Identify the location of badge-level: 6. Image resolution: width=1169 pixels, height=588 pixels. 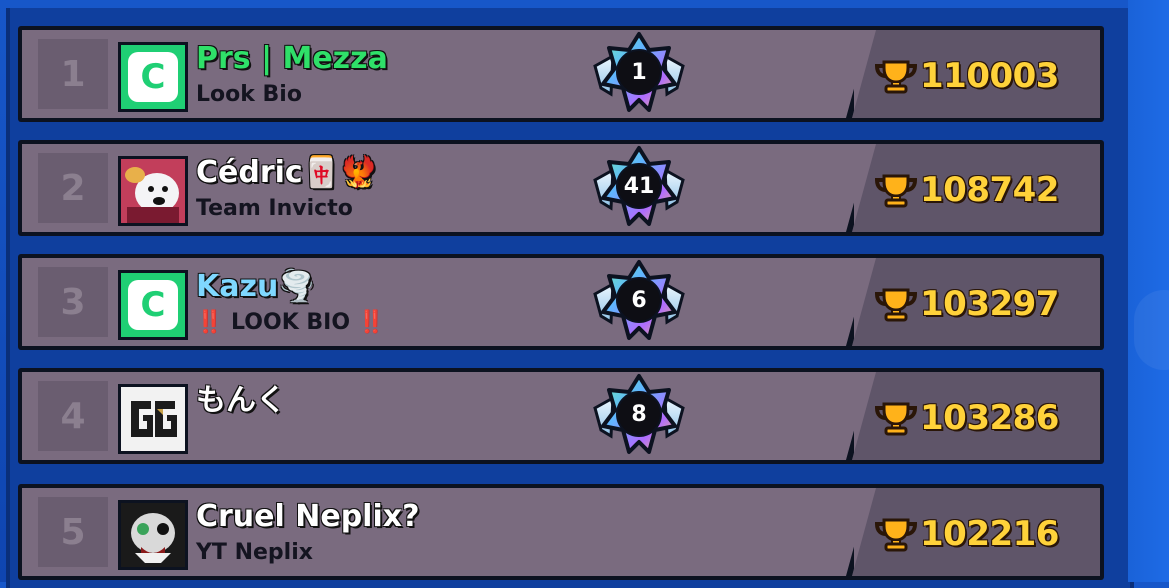
(639, 300).